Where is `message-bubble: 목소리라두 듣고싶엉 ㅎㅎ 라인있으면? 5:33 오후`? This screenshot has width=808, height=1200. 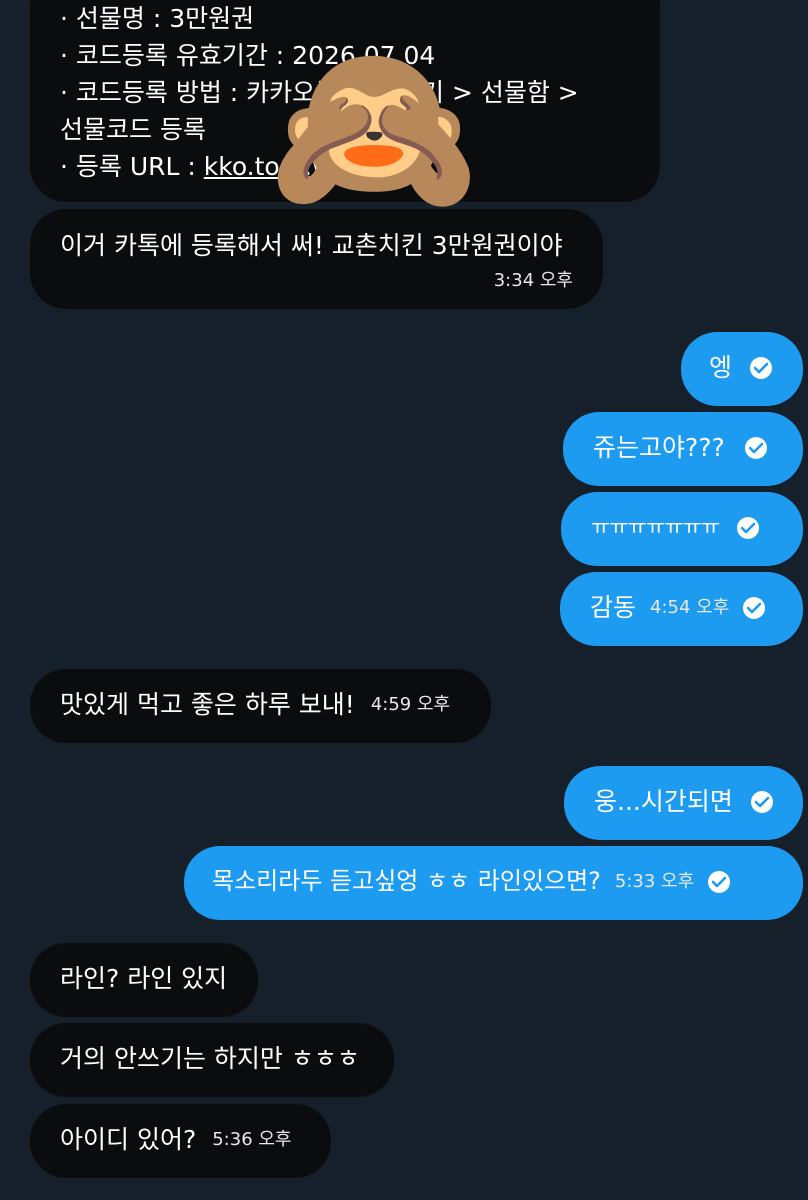 message-bubble: 목소리라두 듣고싶엉 ㅎㅎ 라인있으면? 5:33 오후 is located at coordinates (493, 883).